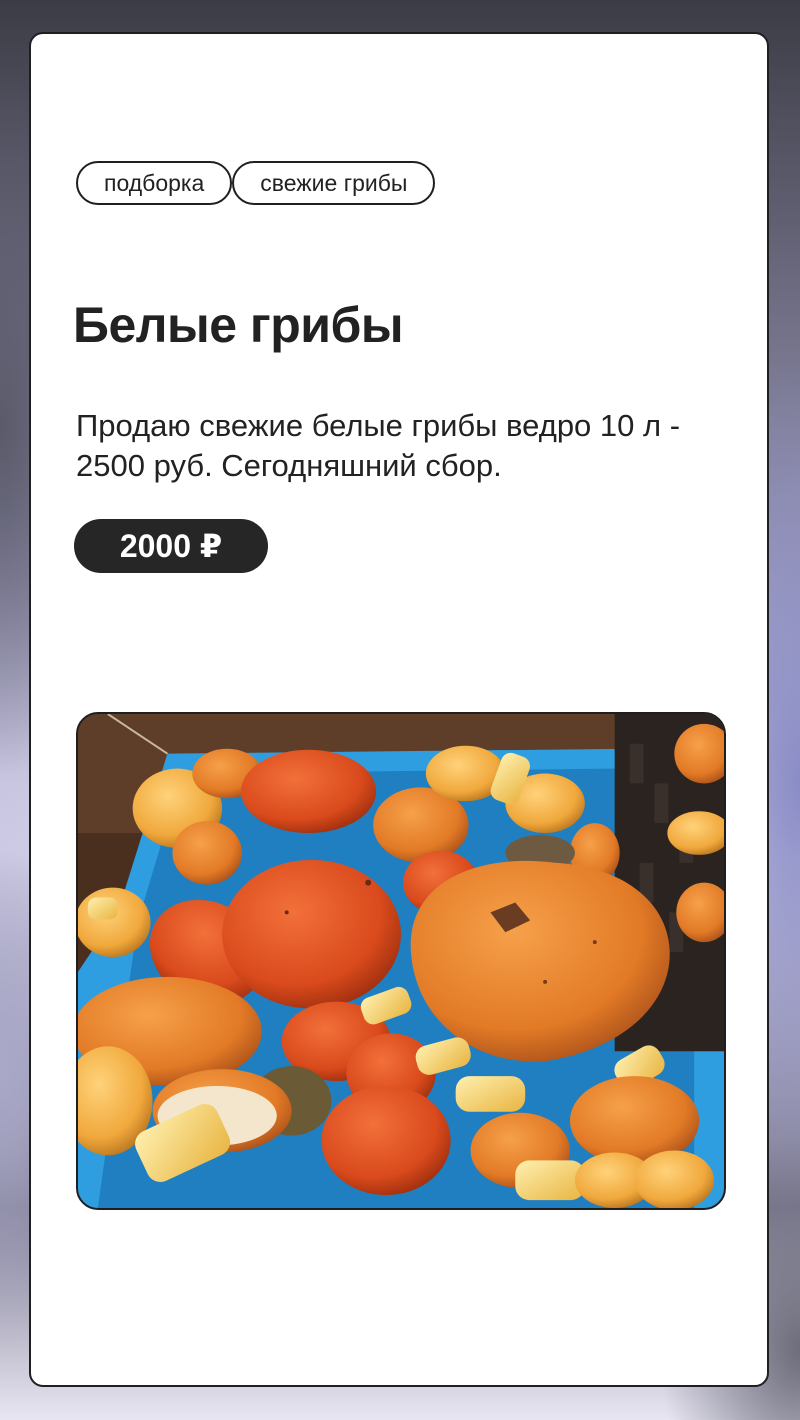 This screenshot has height=1420, width=800. Describe the element at coordinates (171, 546) in the screenshot. I see `price-badge: 2000 ₽` at that location.